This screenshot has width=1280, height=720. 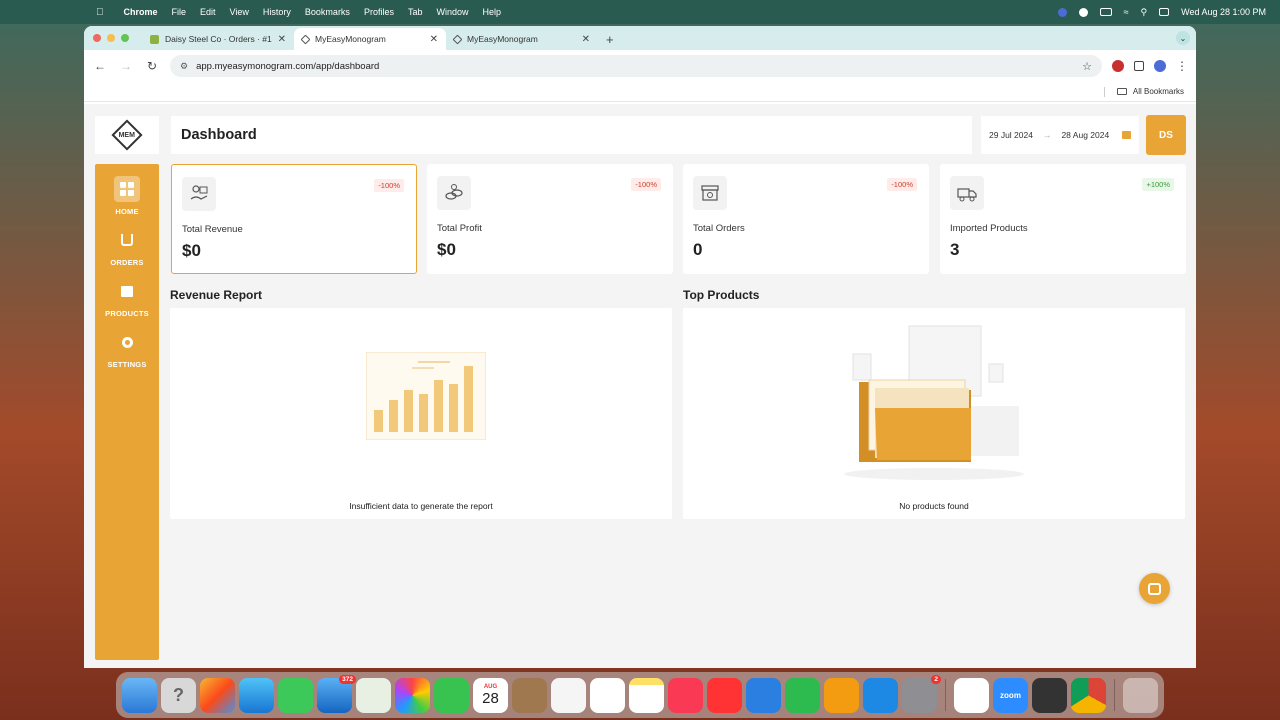 I want to click on minimize-window-button, so click(x=111, y=38).